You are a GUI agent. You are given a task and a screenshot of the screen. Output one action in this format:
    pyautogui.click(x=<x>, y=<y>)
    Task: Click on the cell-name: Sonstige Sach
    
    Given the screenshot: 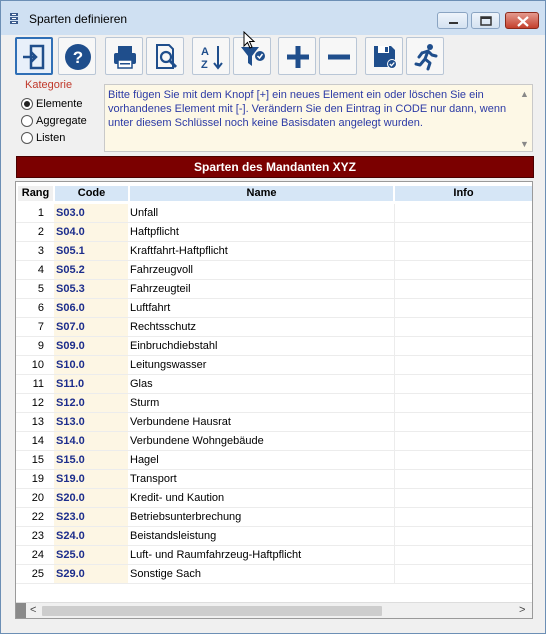 What is the action you would take?
    pyautogui.click(x=261, y=574)
    